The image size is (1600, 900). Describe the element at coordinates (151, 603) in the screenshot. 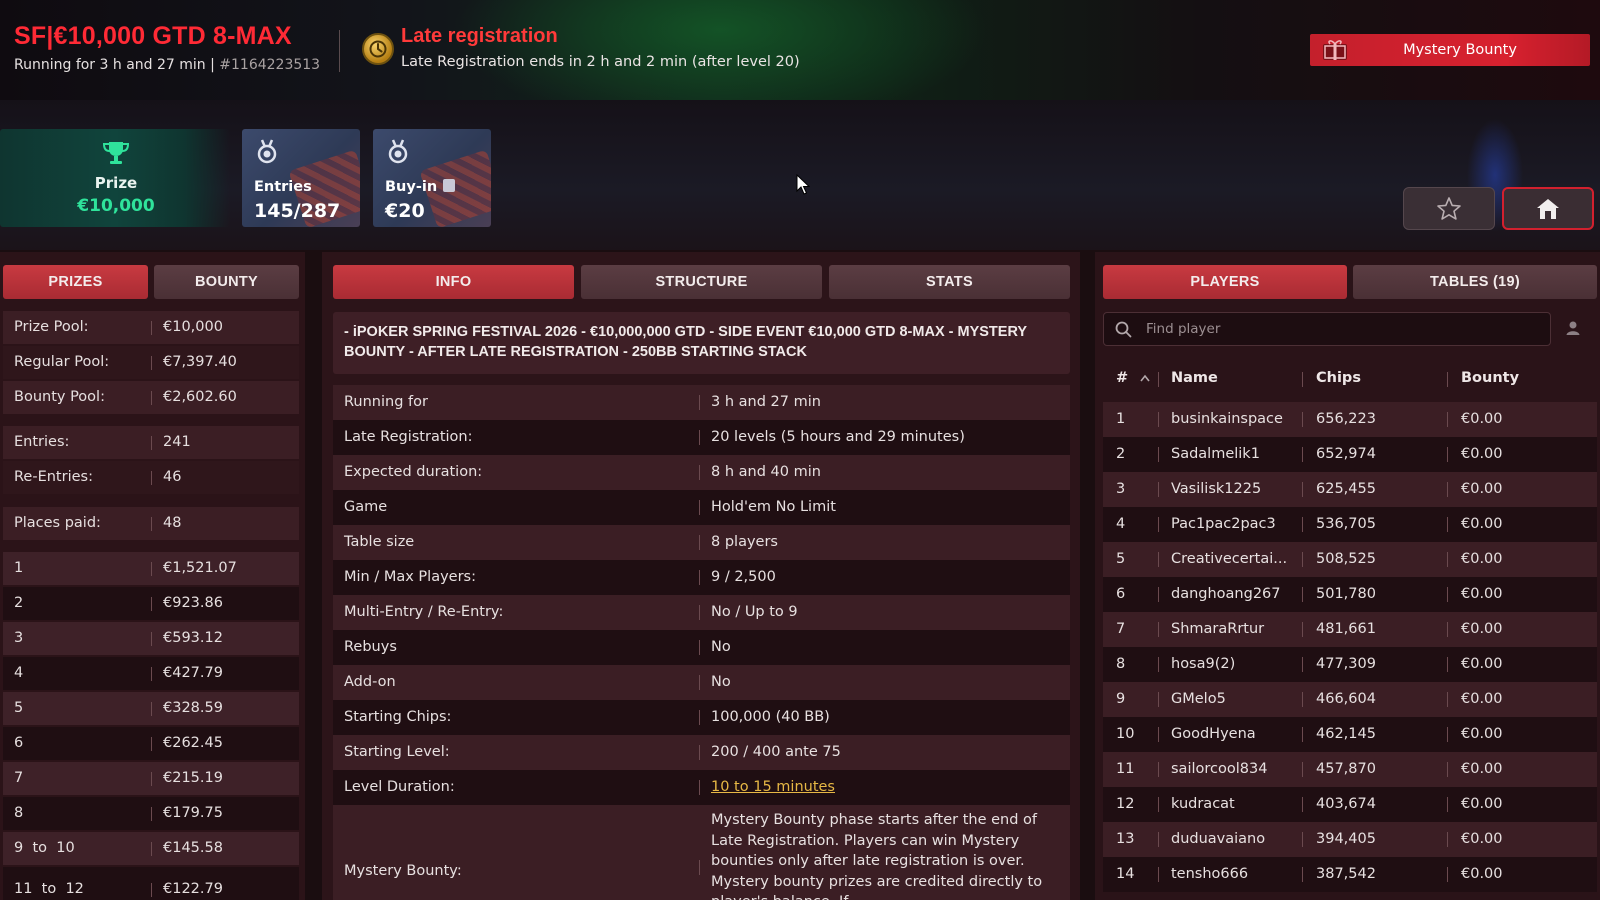

I see `payout-row: 2 €923.86` at that location.